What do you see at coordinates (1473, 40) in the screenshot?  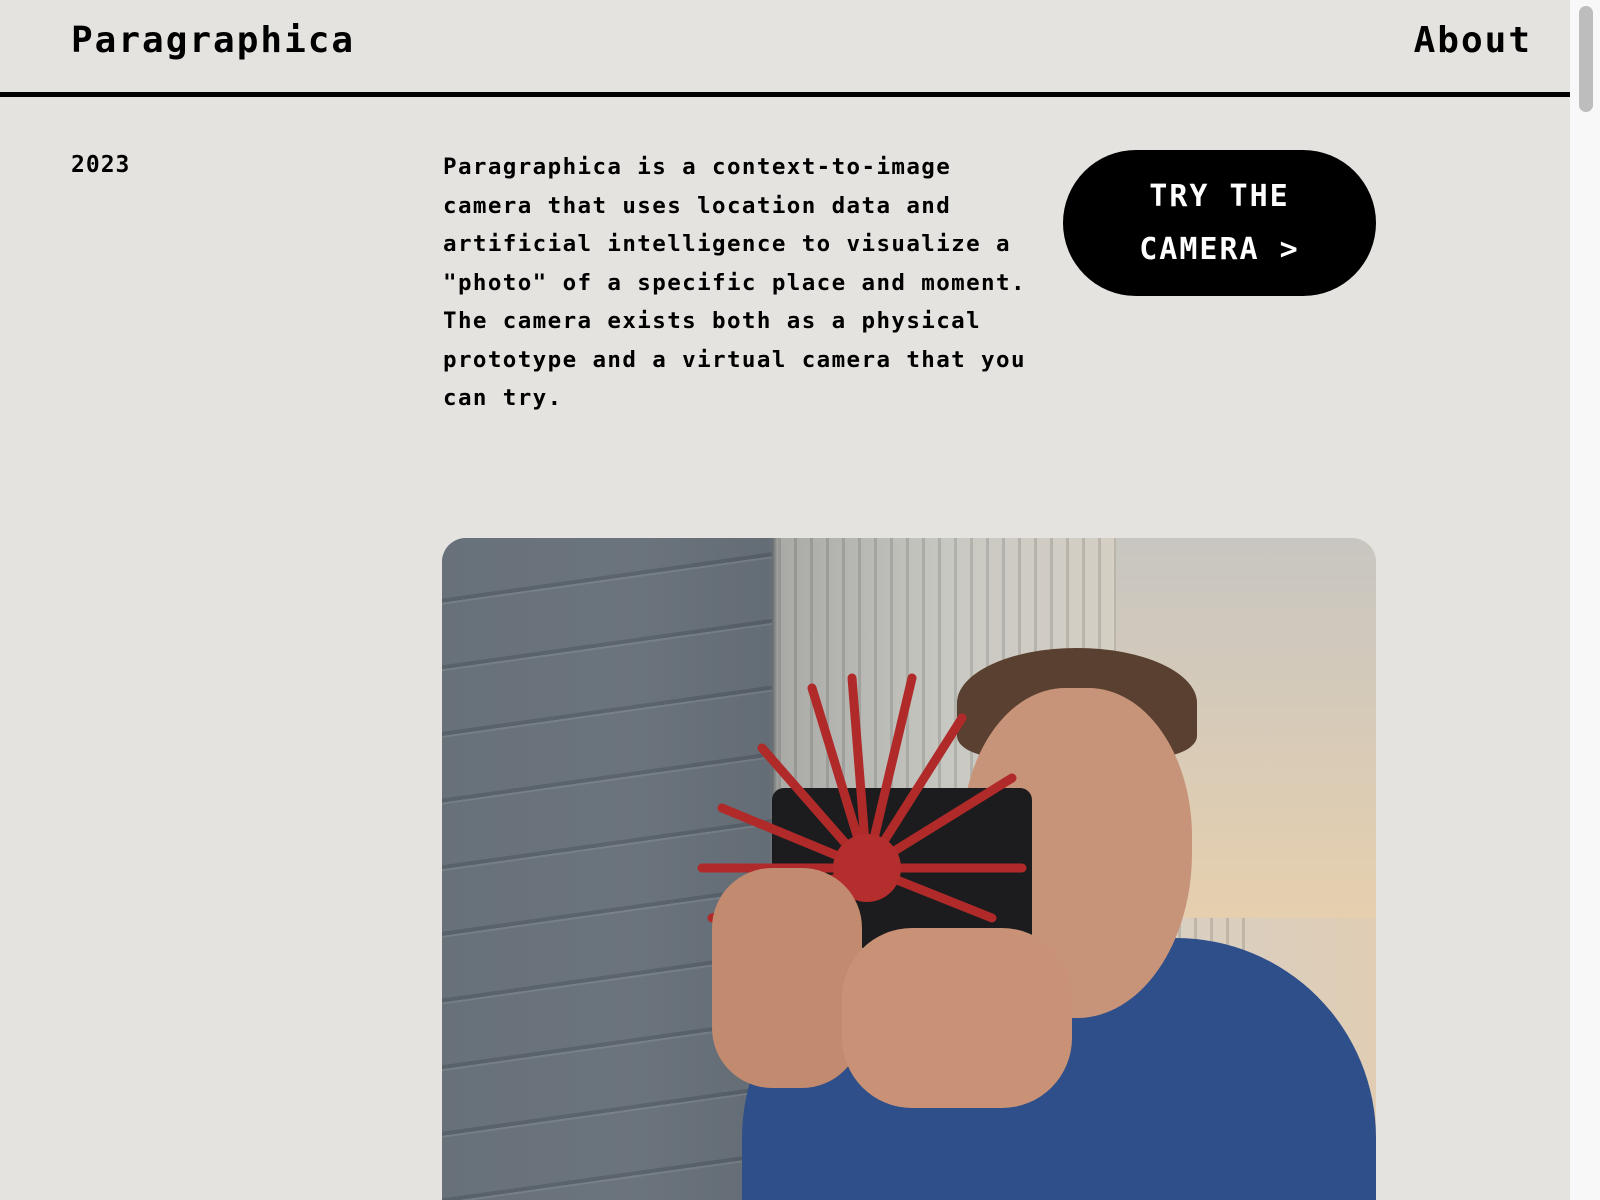 I see `about-link: About` at bounding box center [1473, 40].